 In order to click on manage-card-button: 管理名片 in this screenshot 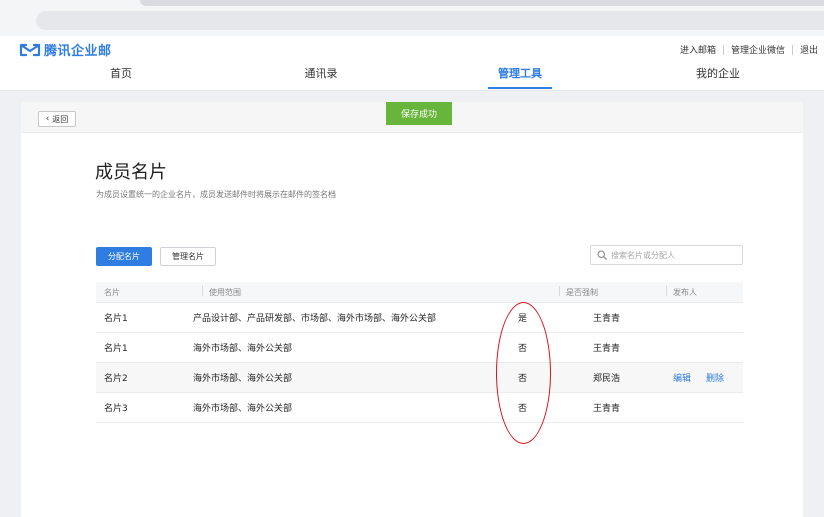, I will do `click(188, 256)`.